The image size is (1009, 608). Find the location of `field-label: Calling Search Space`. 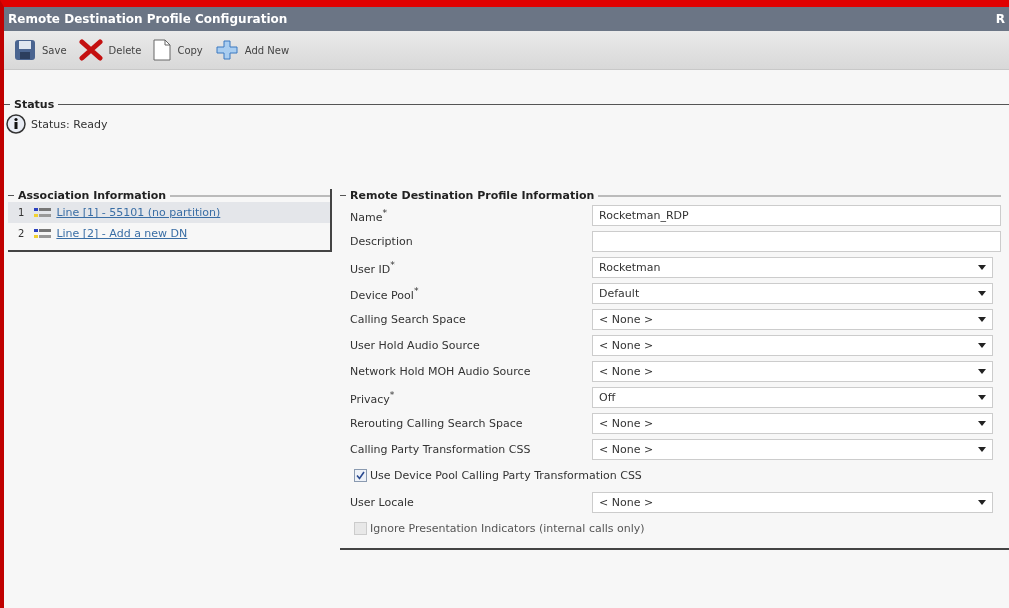

field-label: Calling Search Space is located at coordinates (408, 319).